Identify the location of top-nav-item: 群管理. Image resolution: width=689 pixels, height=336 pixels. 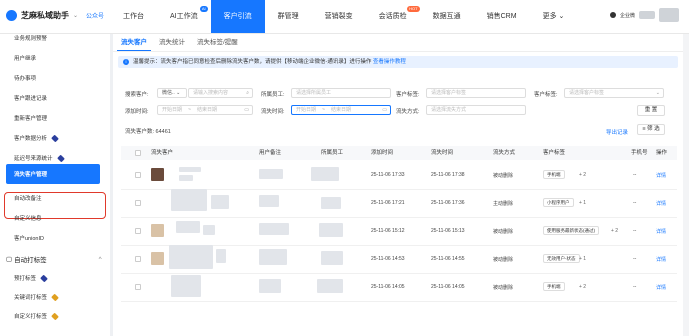
(288, 16).